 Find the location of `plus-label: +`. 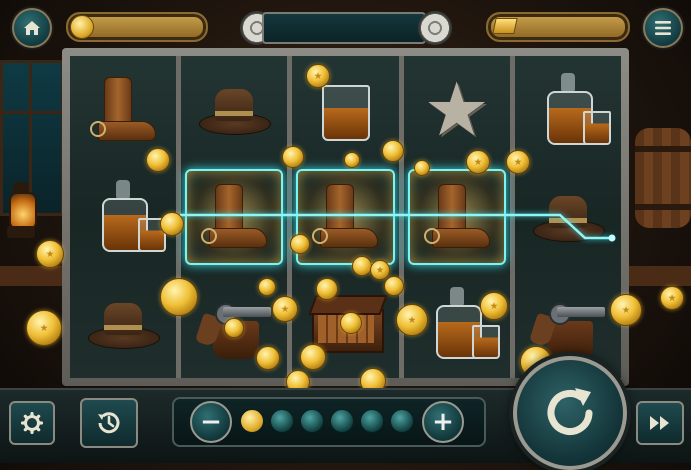

plus-label: + is located at coordinates (443, 422).